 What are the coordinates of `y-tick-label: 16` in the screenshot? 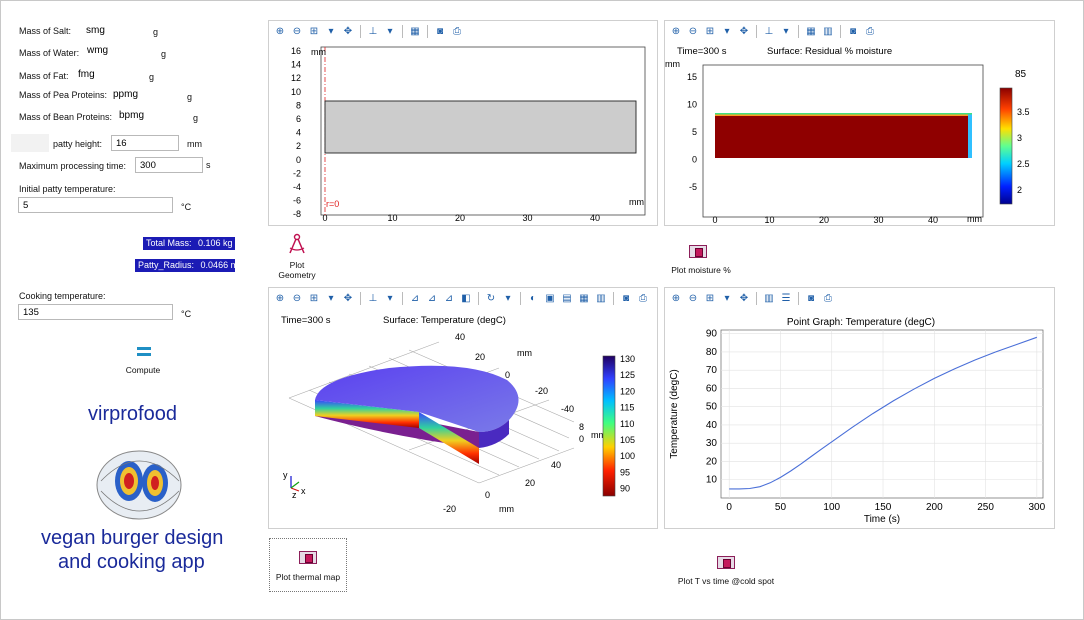 It's located at (296, 51).